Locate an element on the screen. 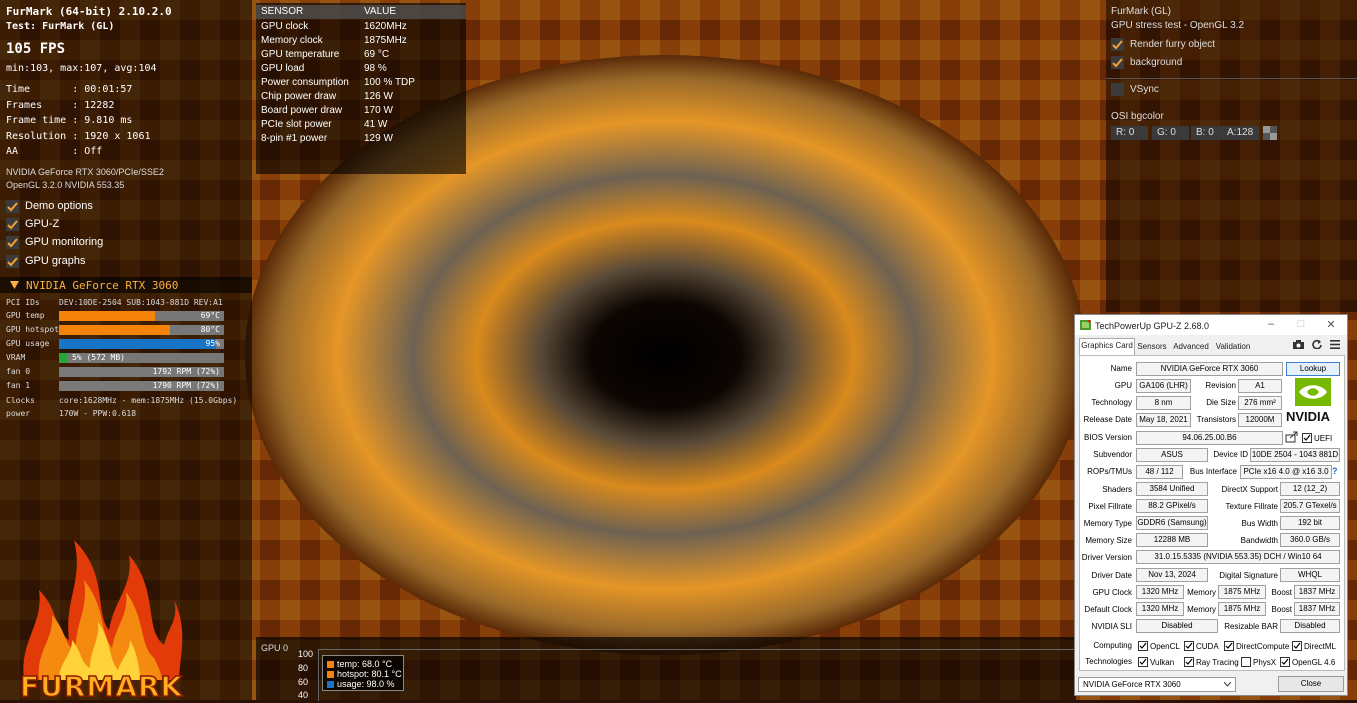  digital-signature-field: WHQL is located at coordinates (1310, 575).